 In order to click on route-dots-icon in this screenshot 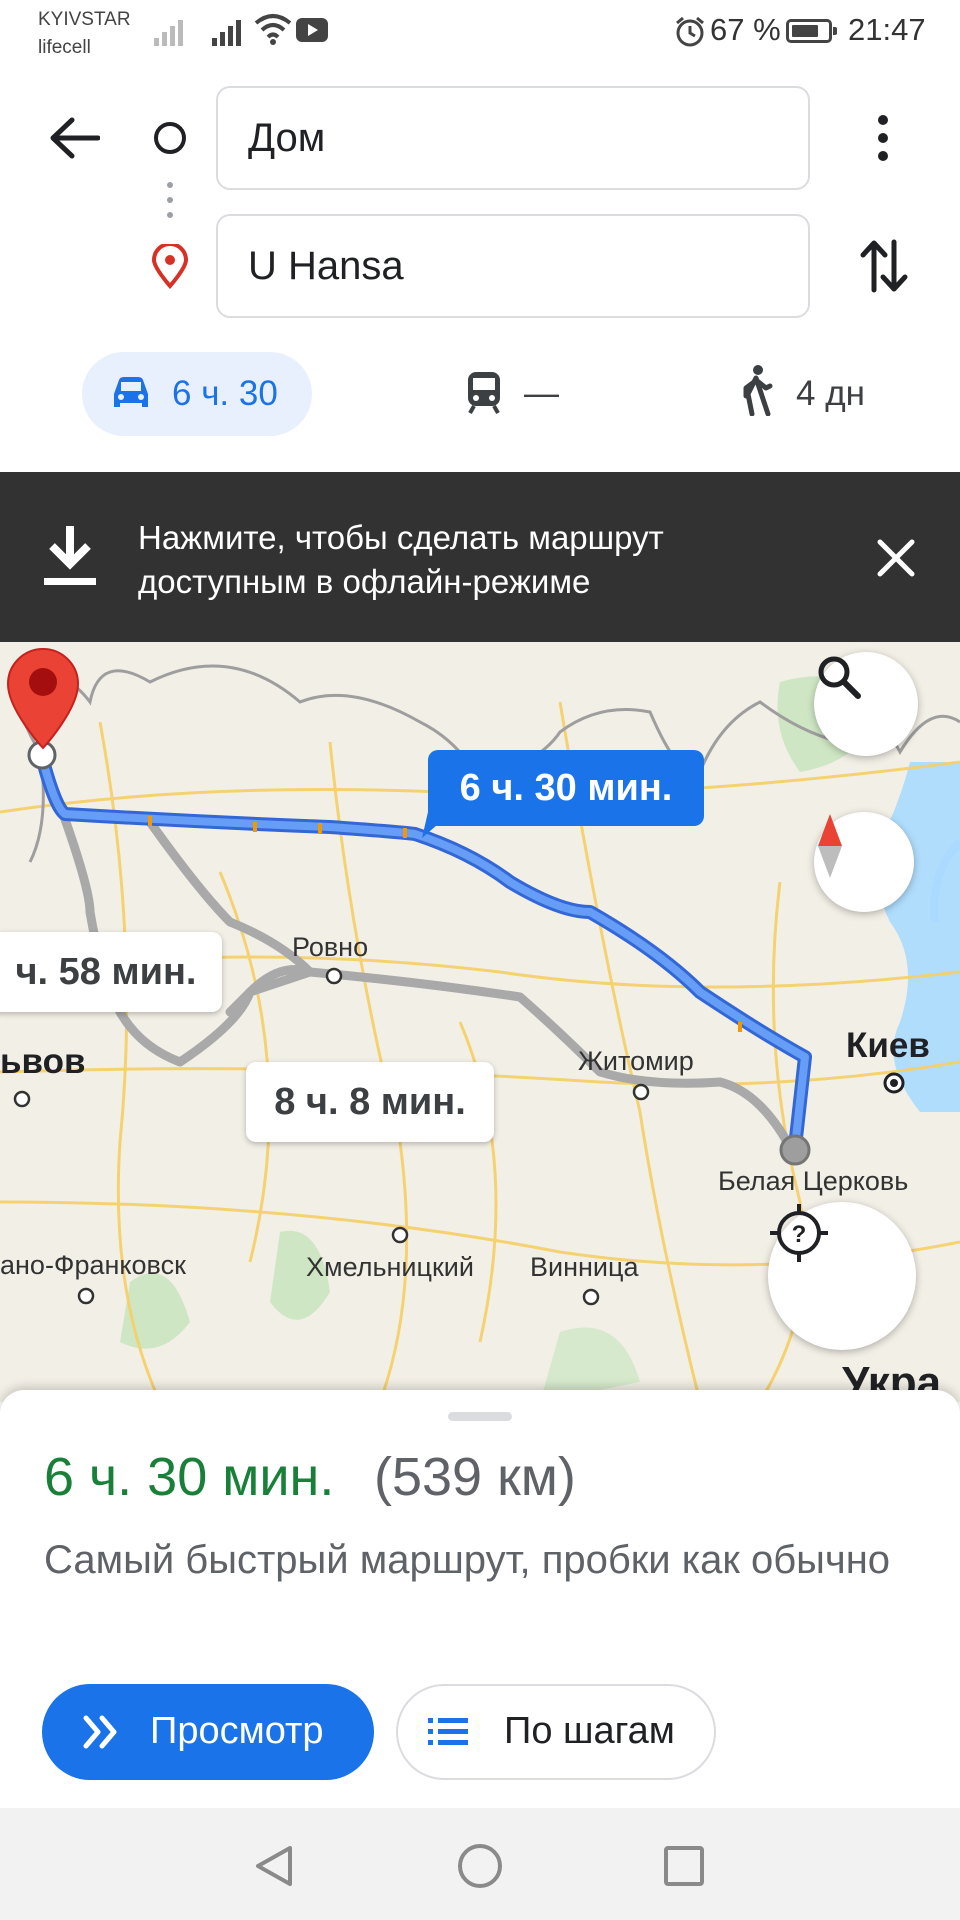, I will do `click(170, 200)`.